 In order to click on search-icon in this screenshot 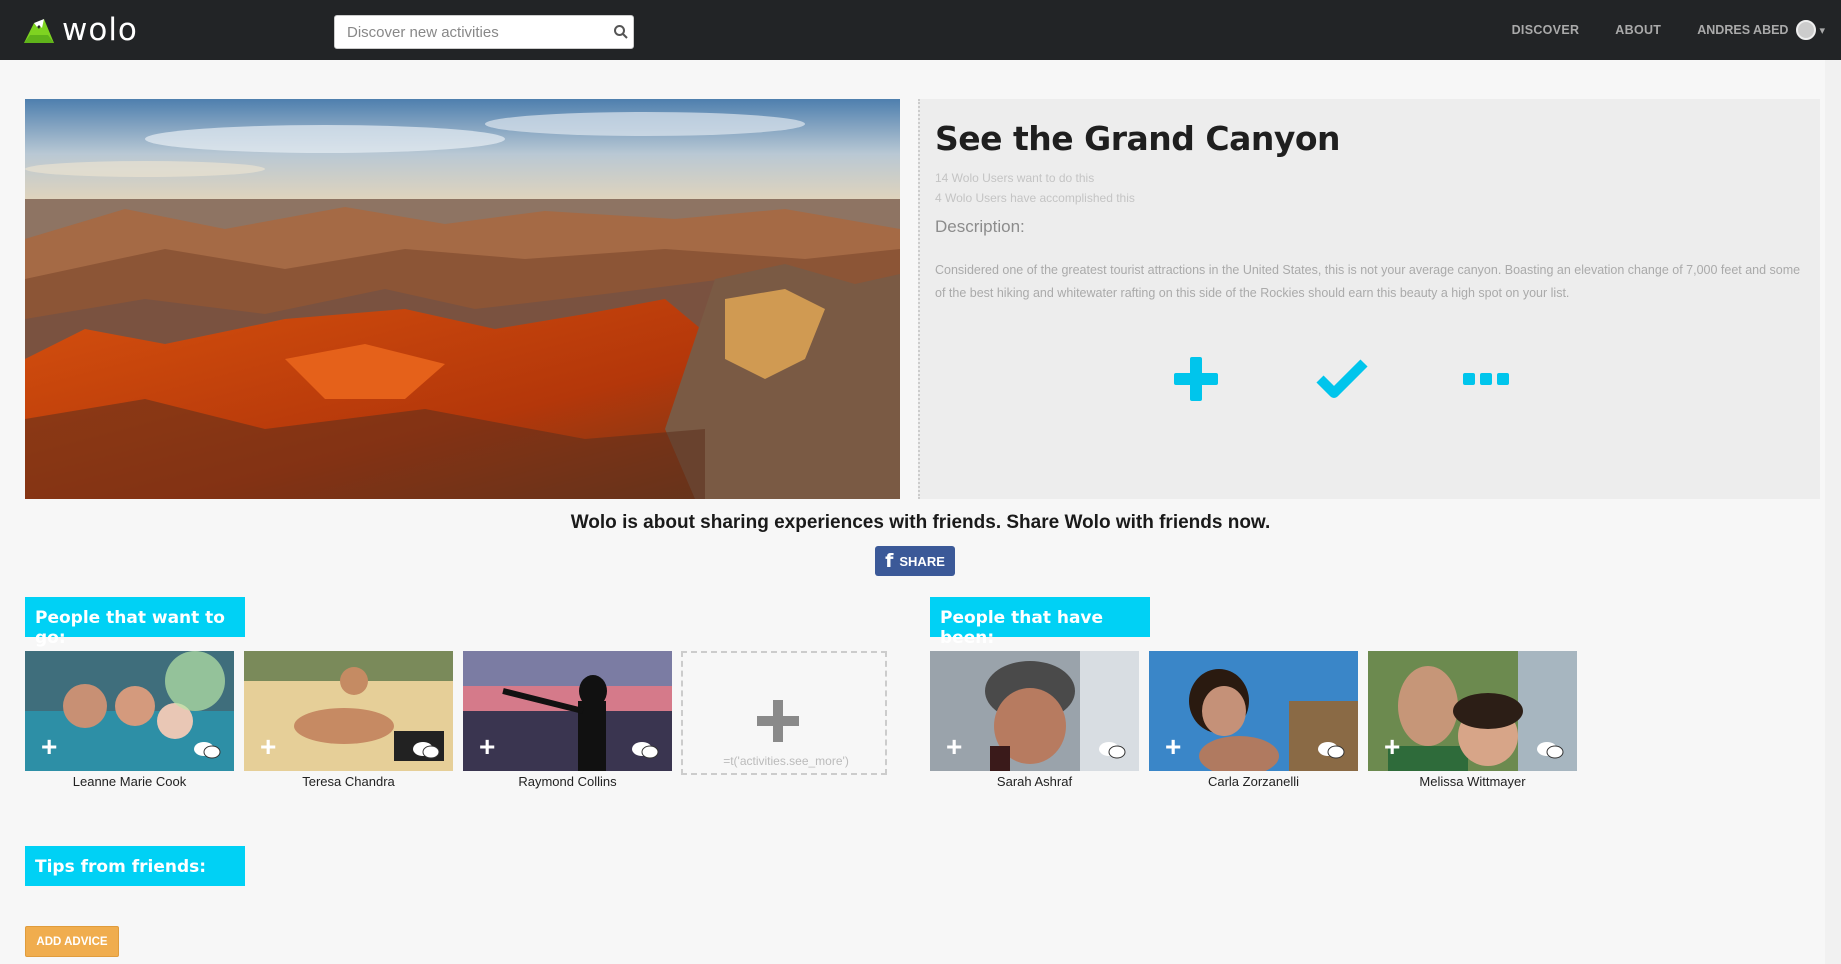, I will do `click(621, 32)`.